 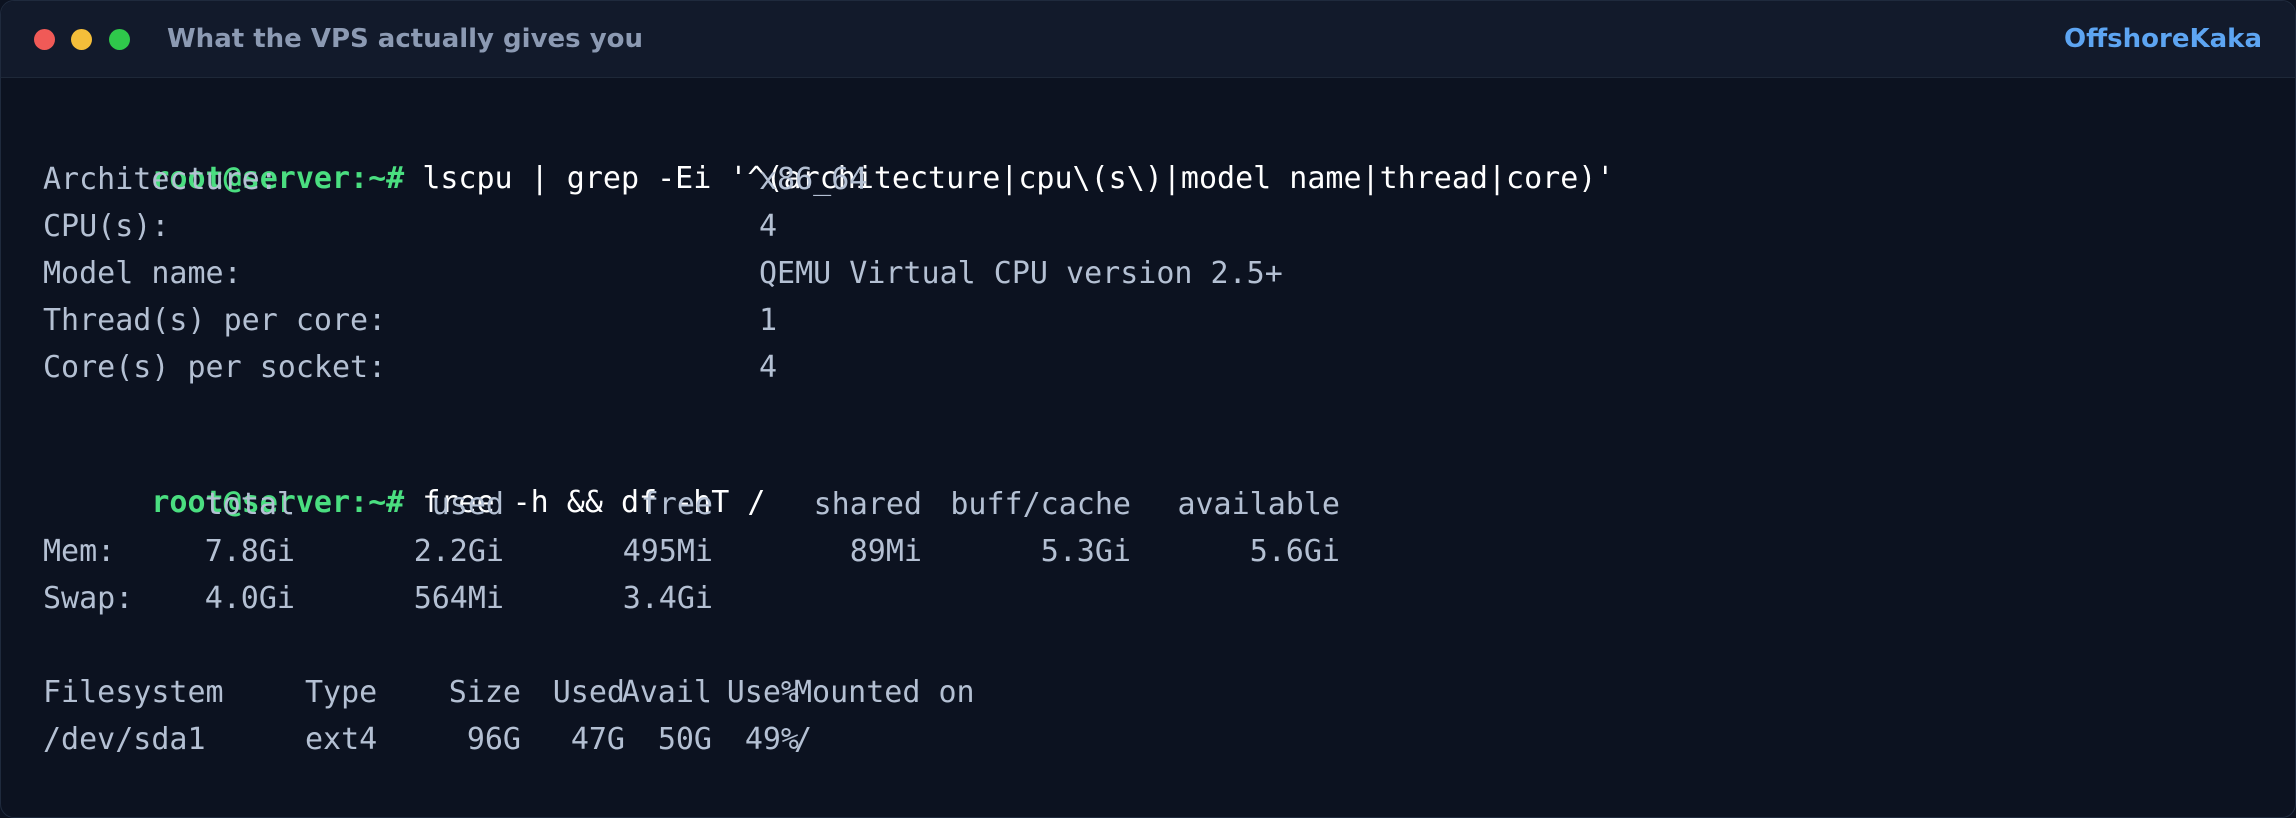 What do you see at coordinates (813, 179) in the screenshot?
I see `lscpu-value: x86_64` at bounding box center [813, 179].